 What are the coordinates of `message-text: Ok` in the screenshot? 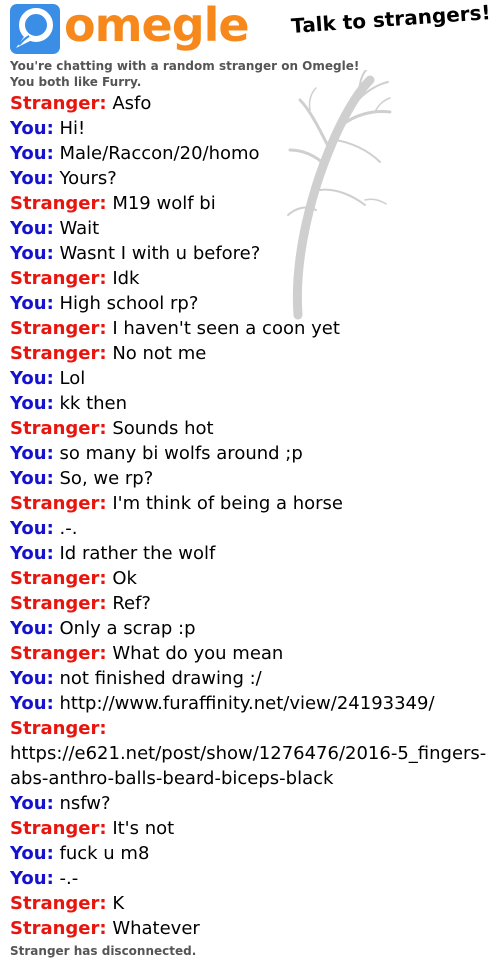 It's located at (124, 578).